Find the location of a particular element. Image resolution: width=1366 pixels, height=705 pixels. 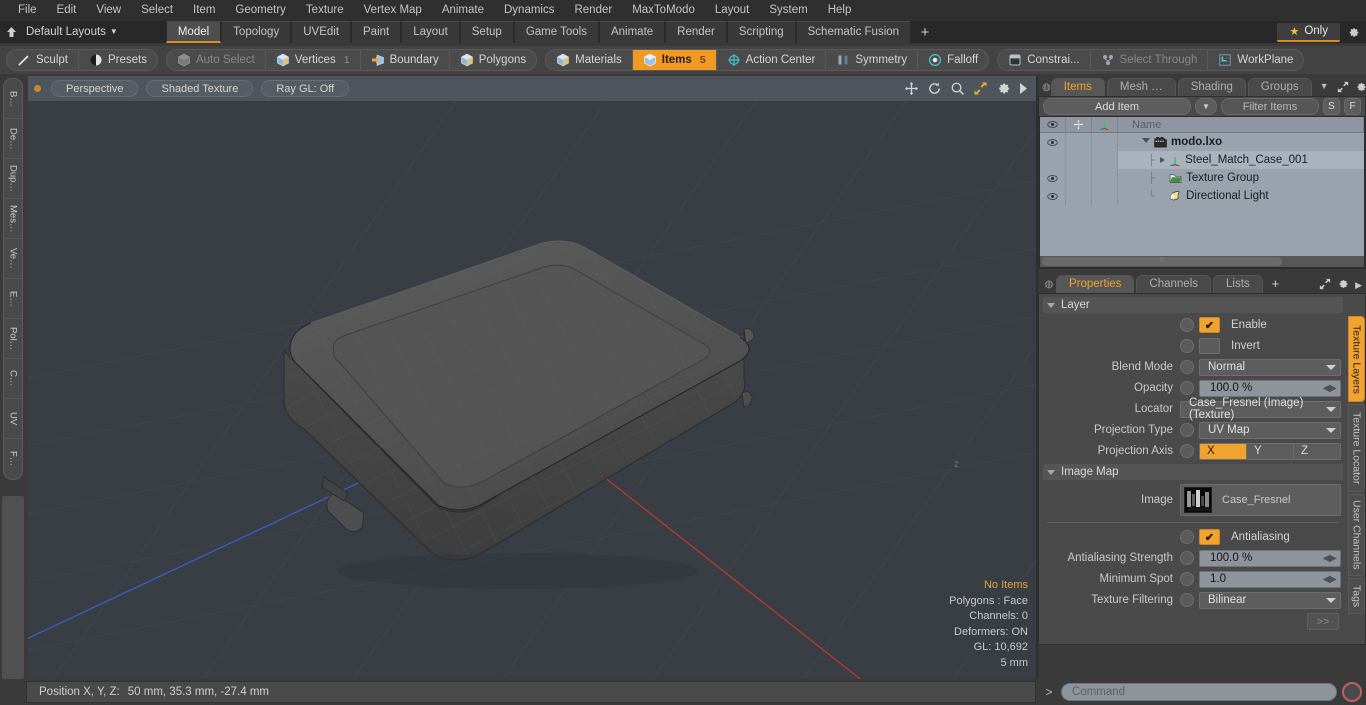

table-row: └ Directional Light is located at coordinates (1202, 196).